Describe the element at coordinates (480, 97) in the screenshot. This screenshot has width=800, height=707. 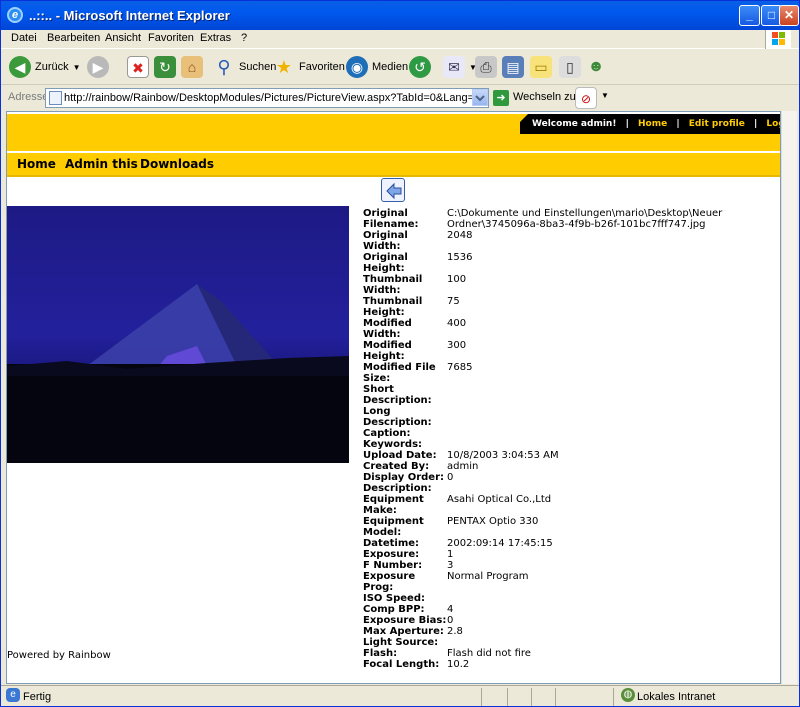
I see `address-dropdown-button` at that location.